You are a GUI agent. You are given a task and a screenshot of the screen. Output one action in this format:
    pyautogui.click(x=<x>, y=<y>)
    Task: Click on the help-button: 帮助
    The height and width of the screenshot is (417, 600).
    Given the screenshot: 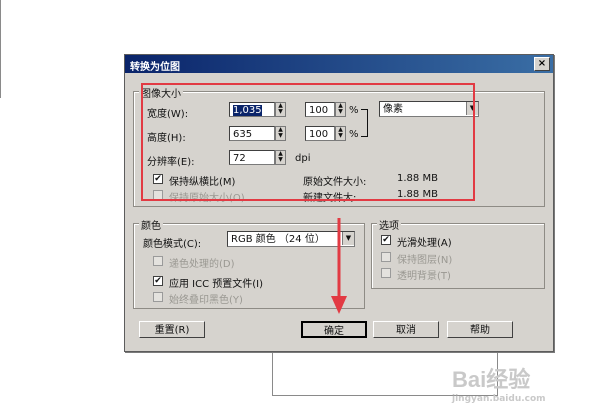 What is the action you would take?
    pyautogui.click(x=480, y=329)
    